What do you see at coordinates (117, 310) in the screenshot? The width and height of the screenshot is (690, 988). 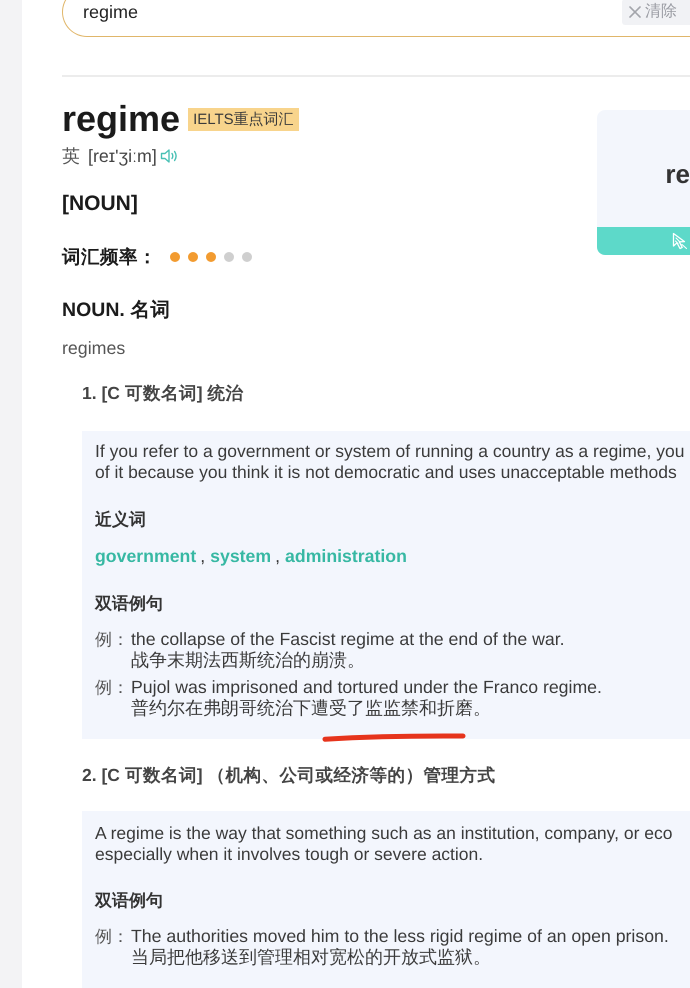 I see `part-of-speech-heading: NOUN. 名词` at bounding box center [117, 310].